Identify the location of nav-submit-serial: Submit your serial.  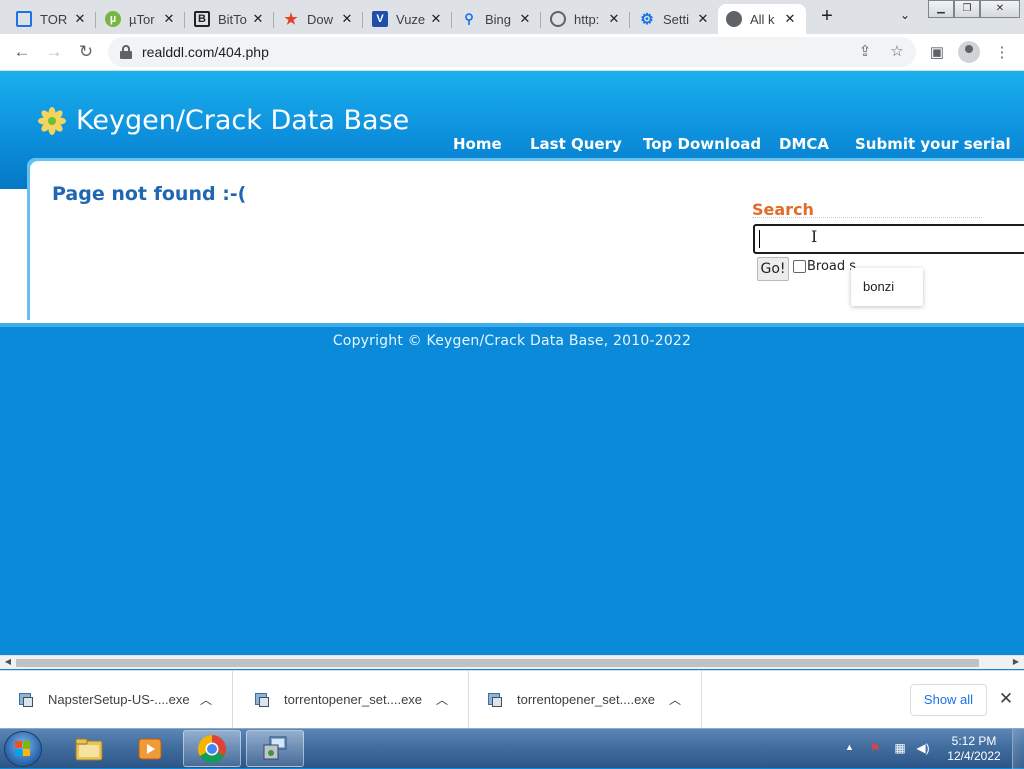
(933, 144).